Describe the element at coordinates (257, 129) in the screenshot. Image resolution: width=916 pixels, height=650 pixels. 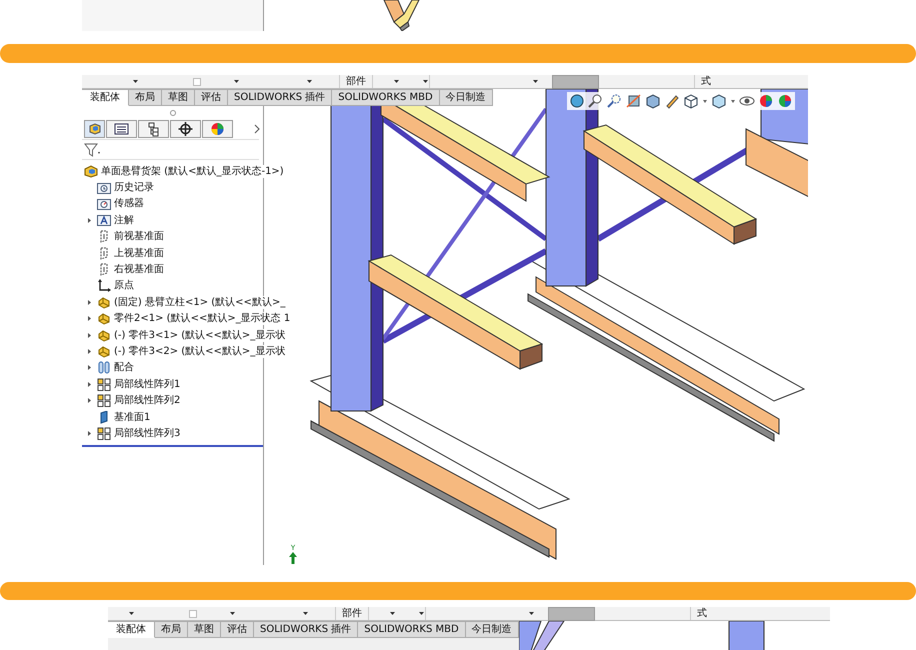
I see `chevron-right-icon` at that location.